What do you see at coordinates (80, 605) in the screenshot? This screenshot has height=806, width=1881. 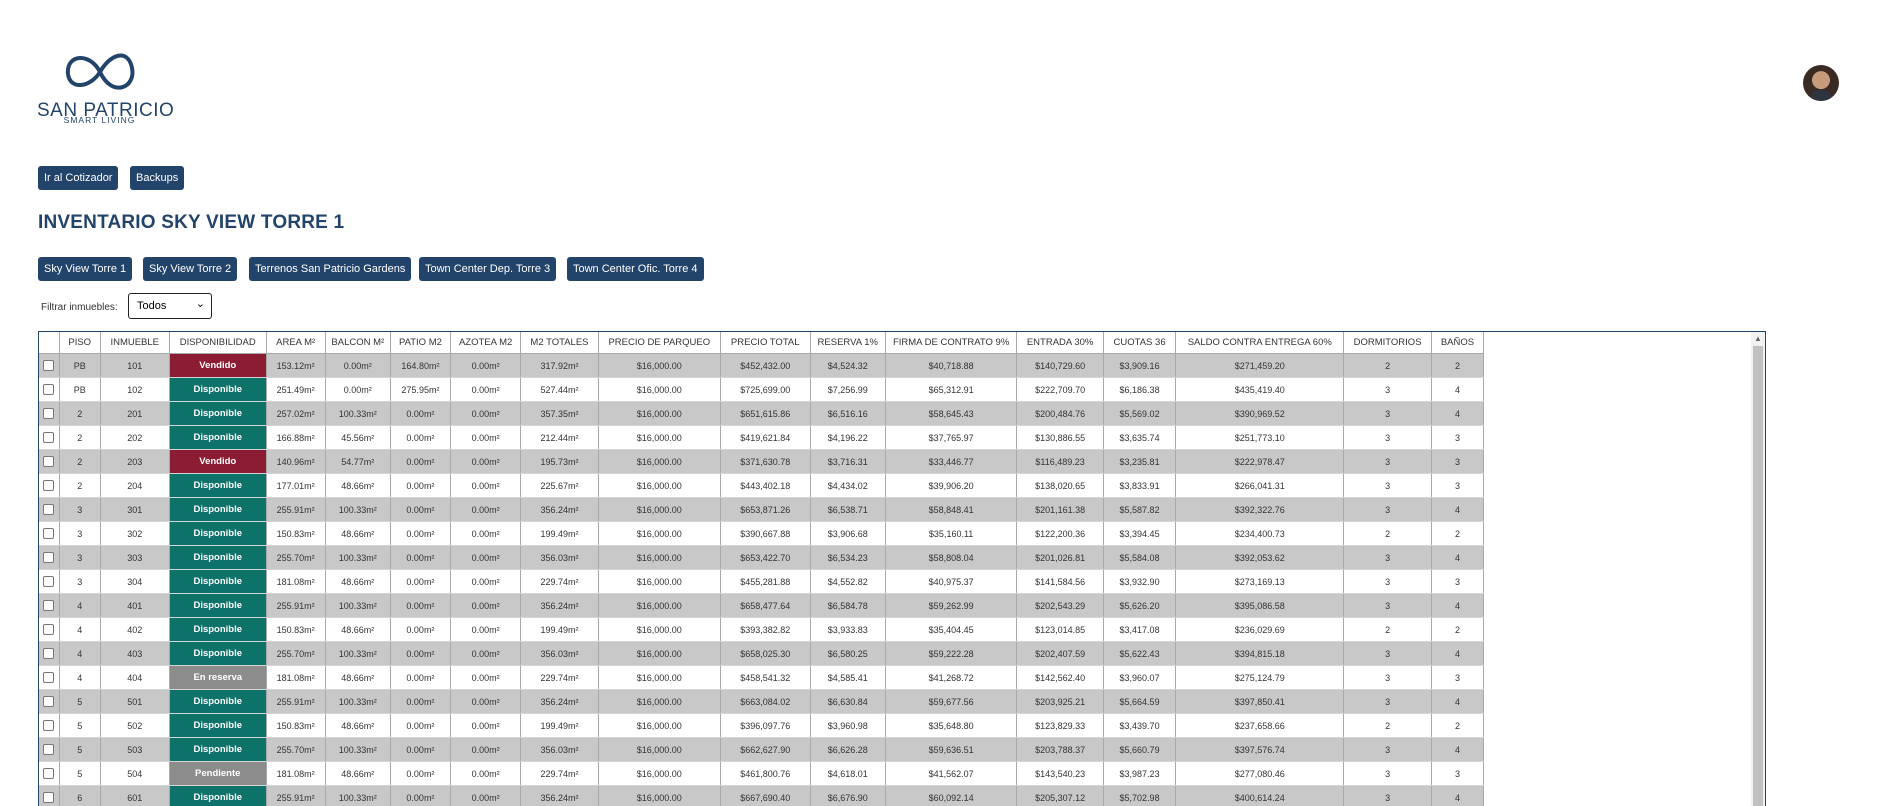 I see `cell-piso: 4` at bounding box center [80, 605].